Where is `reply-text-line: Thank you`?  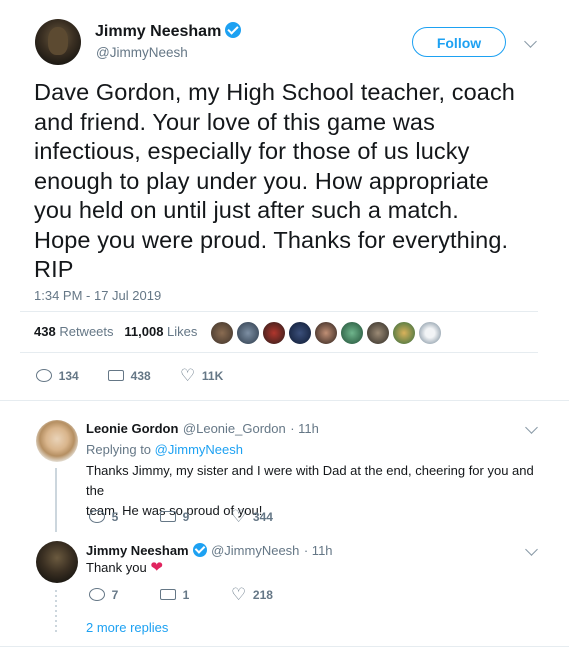
reply-text-line: Thank you is located at coordinates (116, 567).